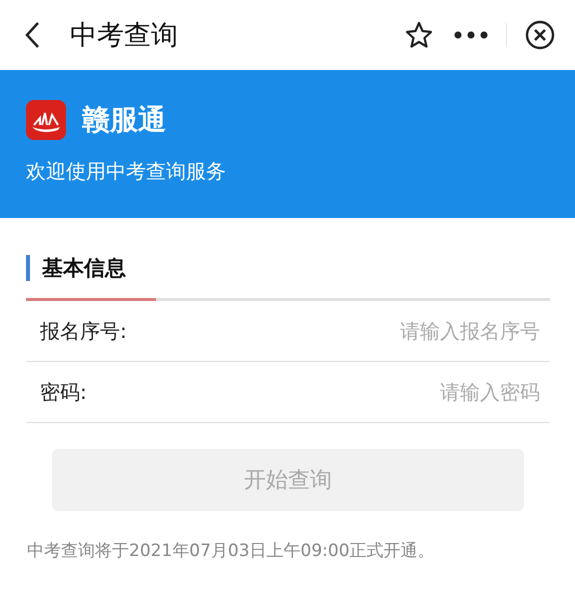  Describe the element at coordinates (334, 331) in the screenshot. I see `input-field: 请输入报名序号` at that location.